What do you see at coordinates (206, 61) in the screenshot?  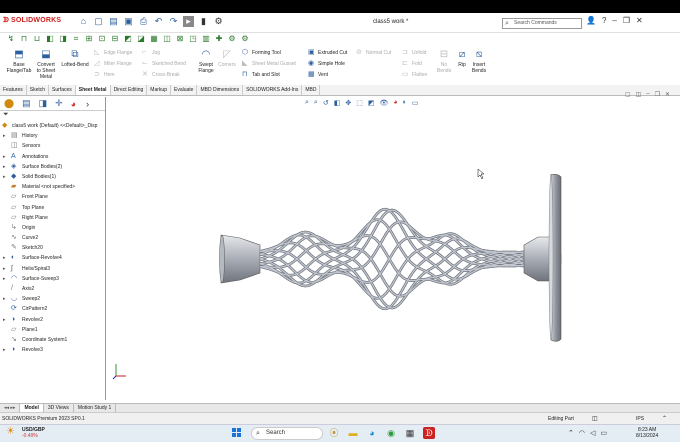 I see `swept-flange-button: ◠ Swept Flange` at bounding box center [206, 61].